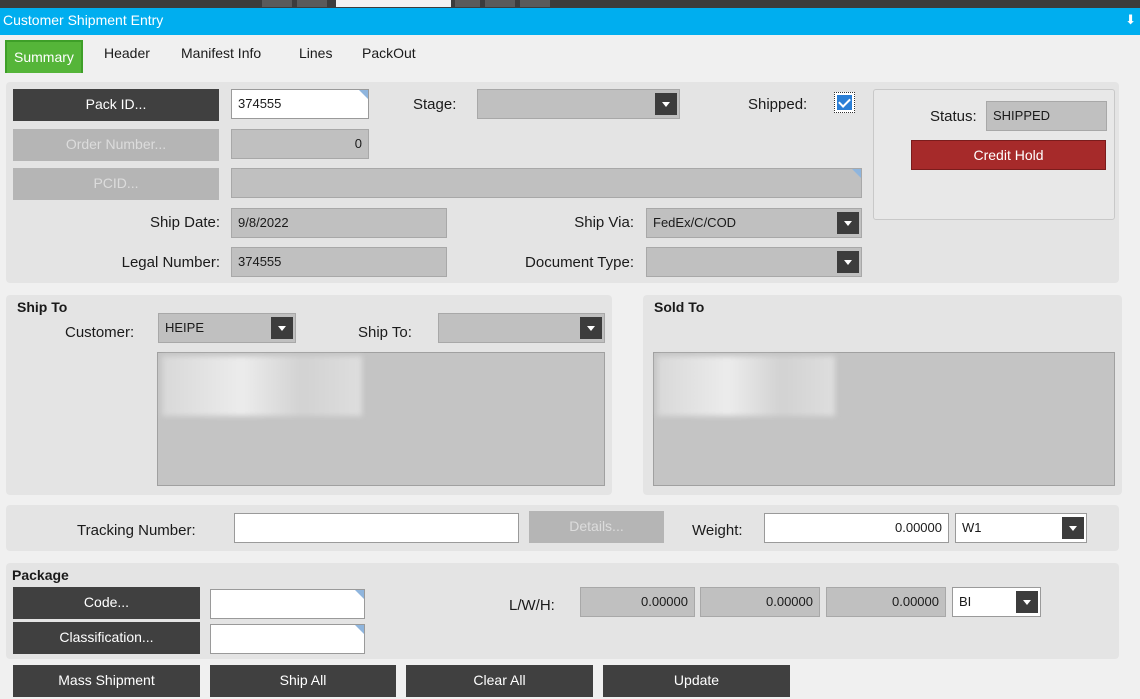  I want to click on clear-all-button: Clear All, so click(499, 681).